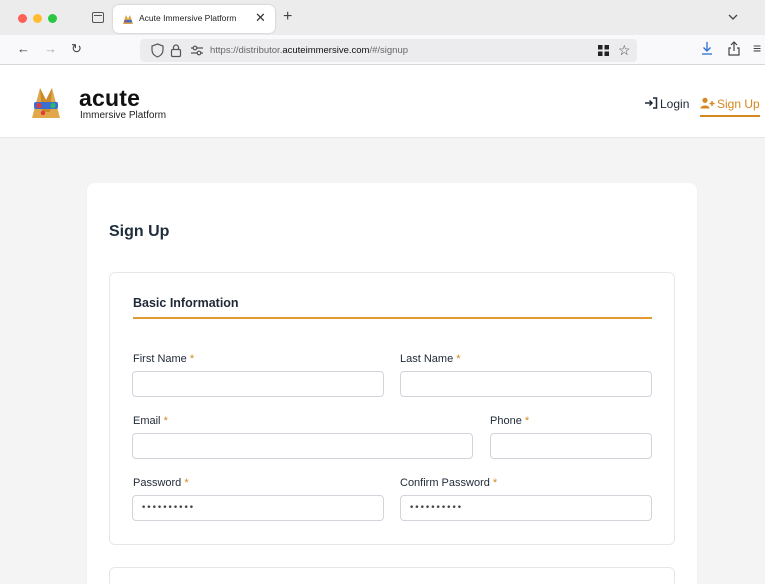  Describe the element at coordinates (733, 17) in the screenshot. I see `tab-list-icon` at that location.